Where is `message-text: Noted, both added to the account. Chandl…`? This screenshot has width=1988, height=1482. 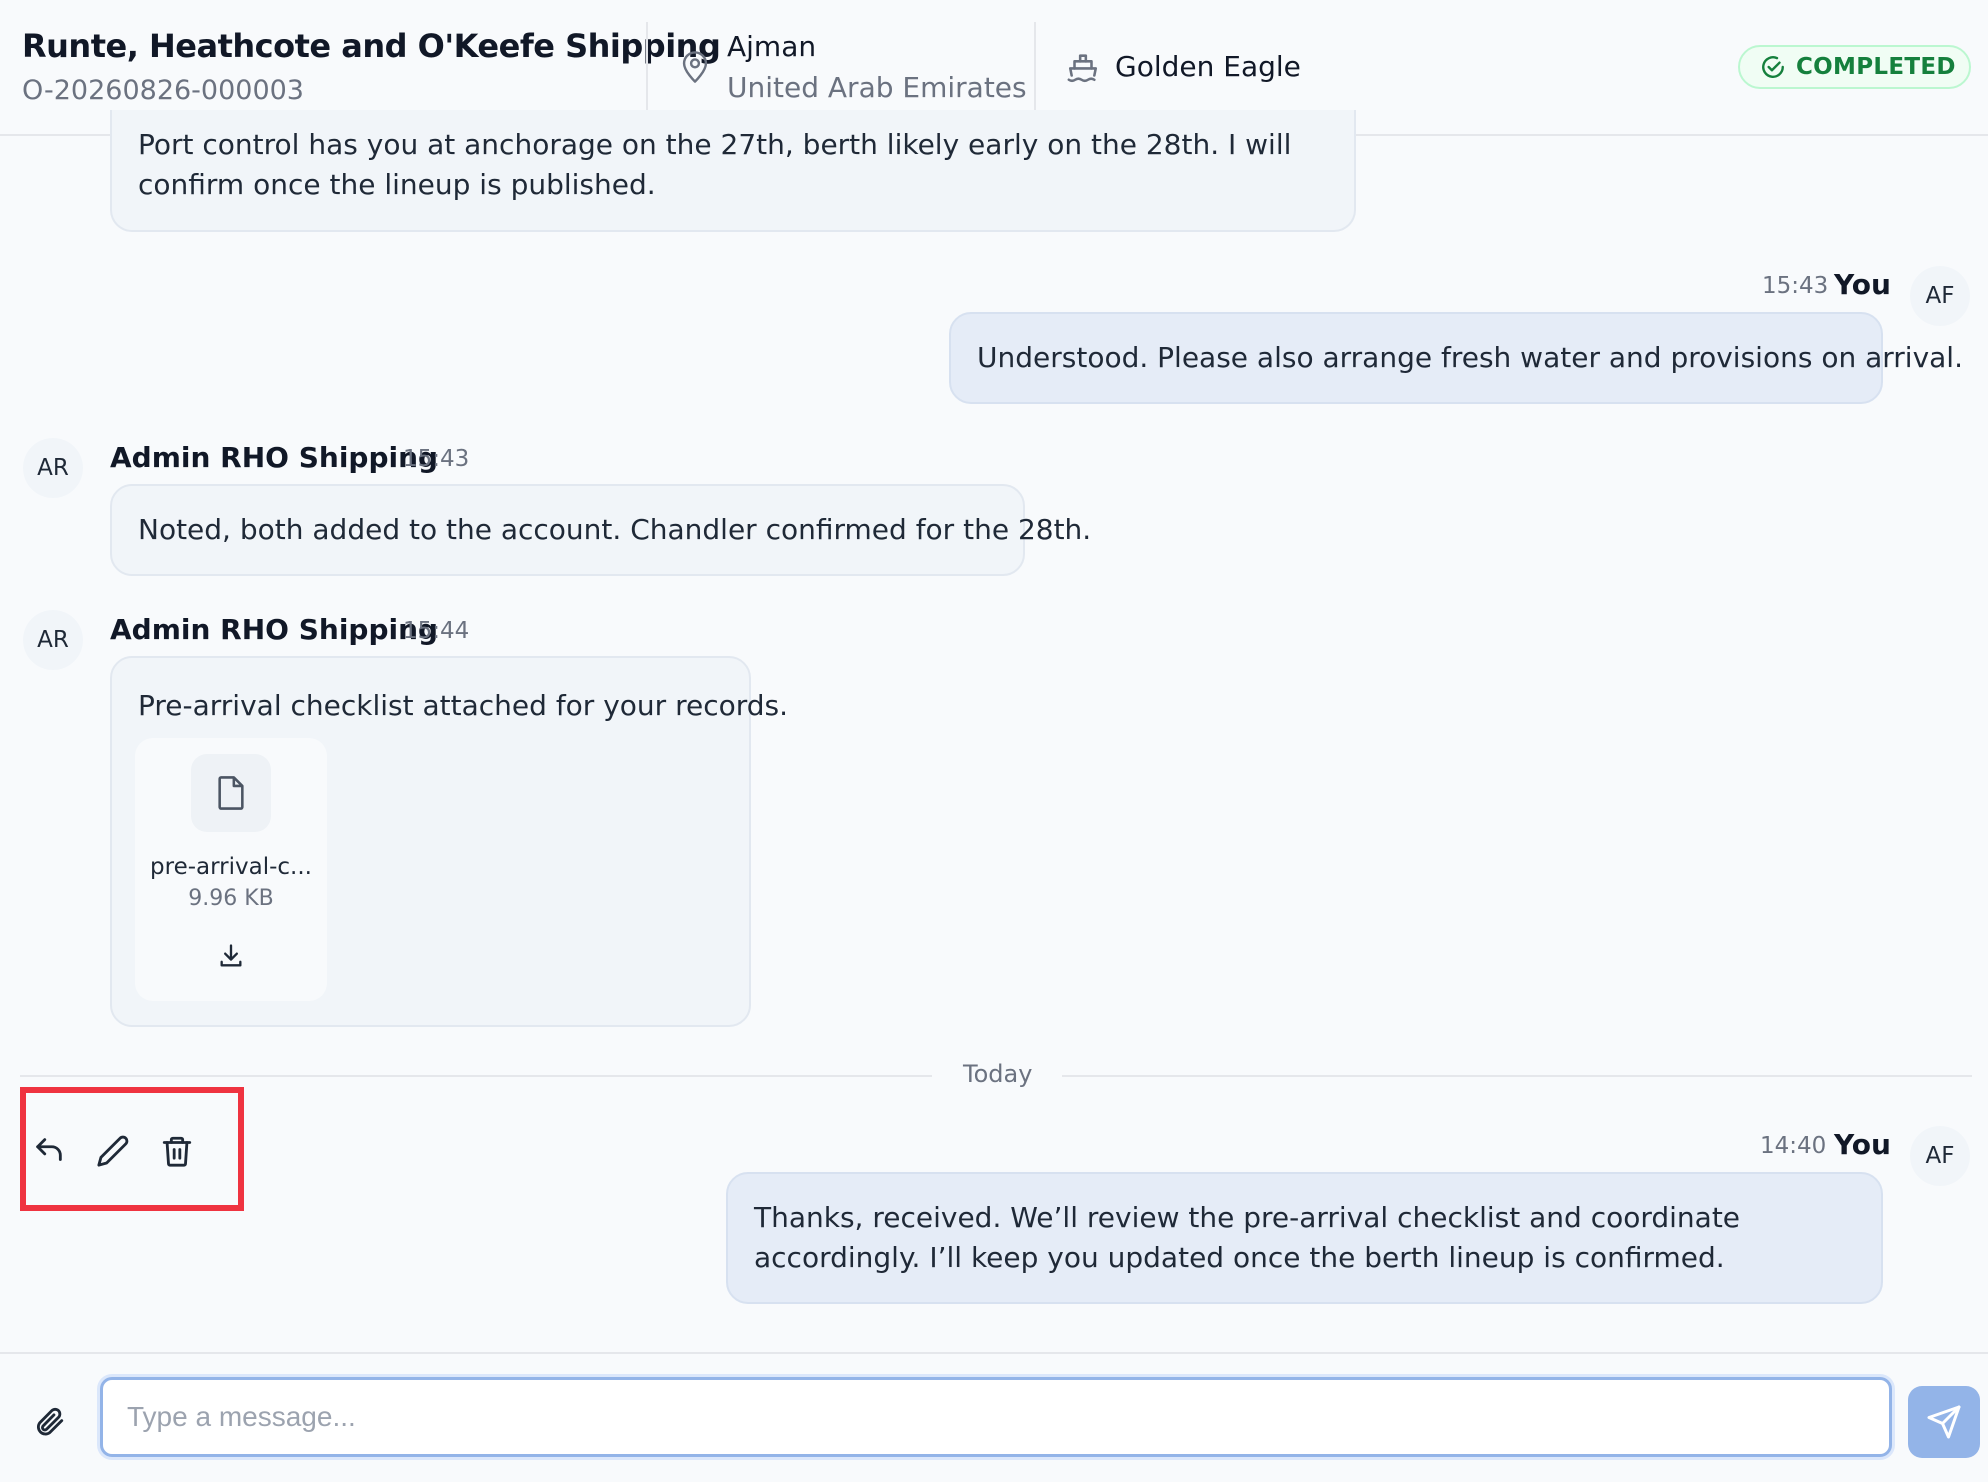
message-text: Noted, both added to the account. Chandl… is located at coordinates (615, 529).